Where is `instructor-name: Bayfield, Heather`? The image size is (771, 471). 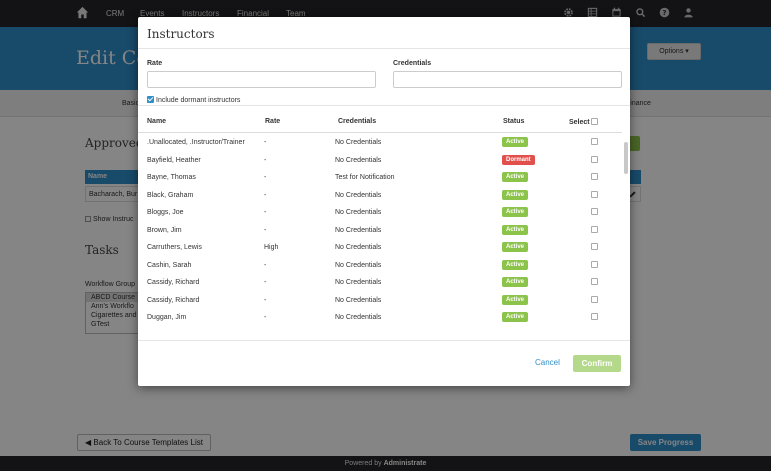
instructor-name: Bayfield, Heather is located at coordinates (174, 160).